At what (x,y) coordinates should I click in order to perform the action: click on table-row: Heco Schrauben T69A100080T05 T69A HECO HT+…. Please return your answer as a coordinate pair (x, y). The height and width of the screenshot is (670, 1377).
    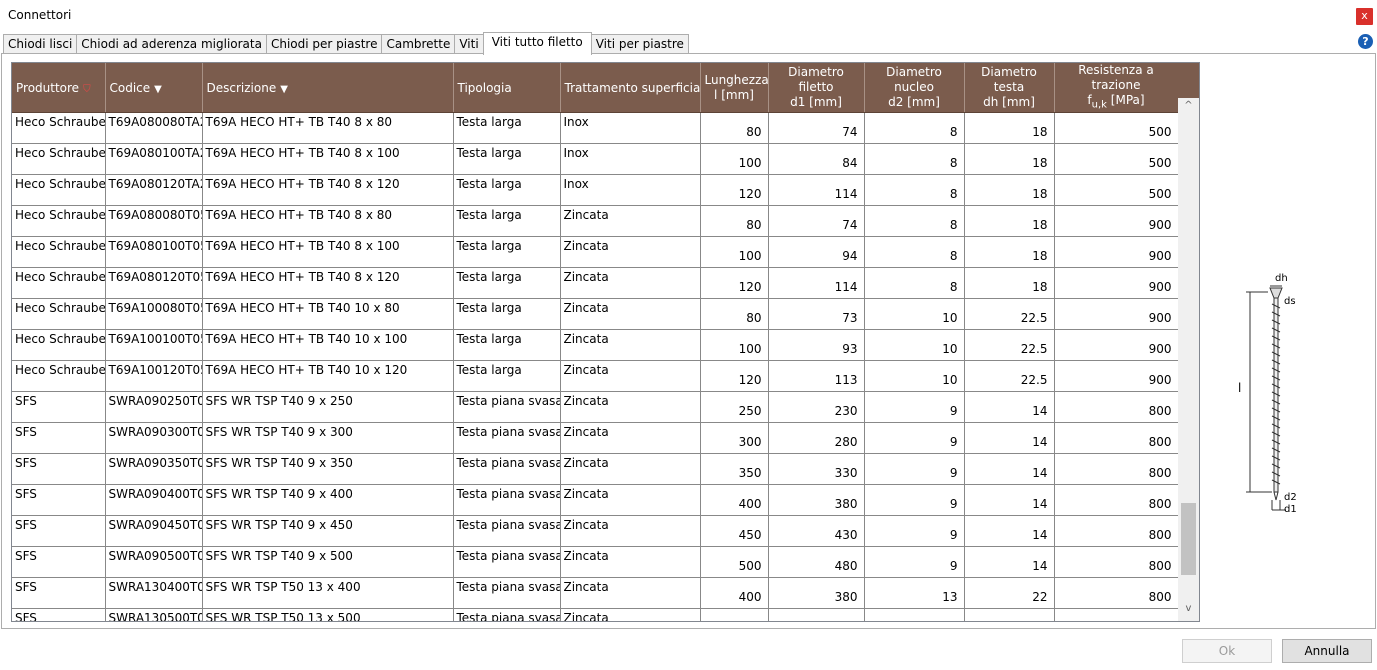
    Looking at the image, I should click on (595, 314).